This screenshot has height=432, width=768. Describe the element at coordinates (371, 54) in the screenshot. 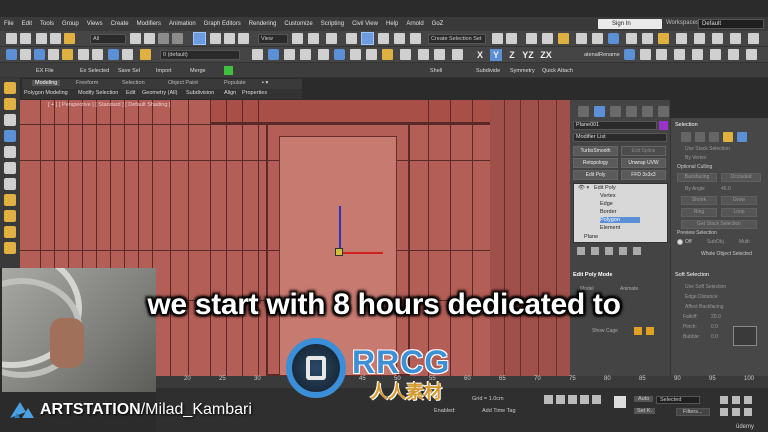

I see `spacing-icon` at that location.